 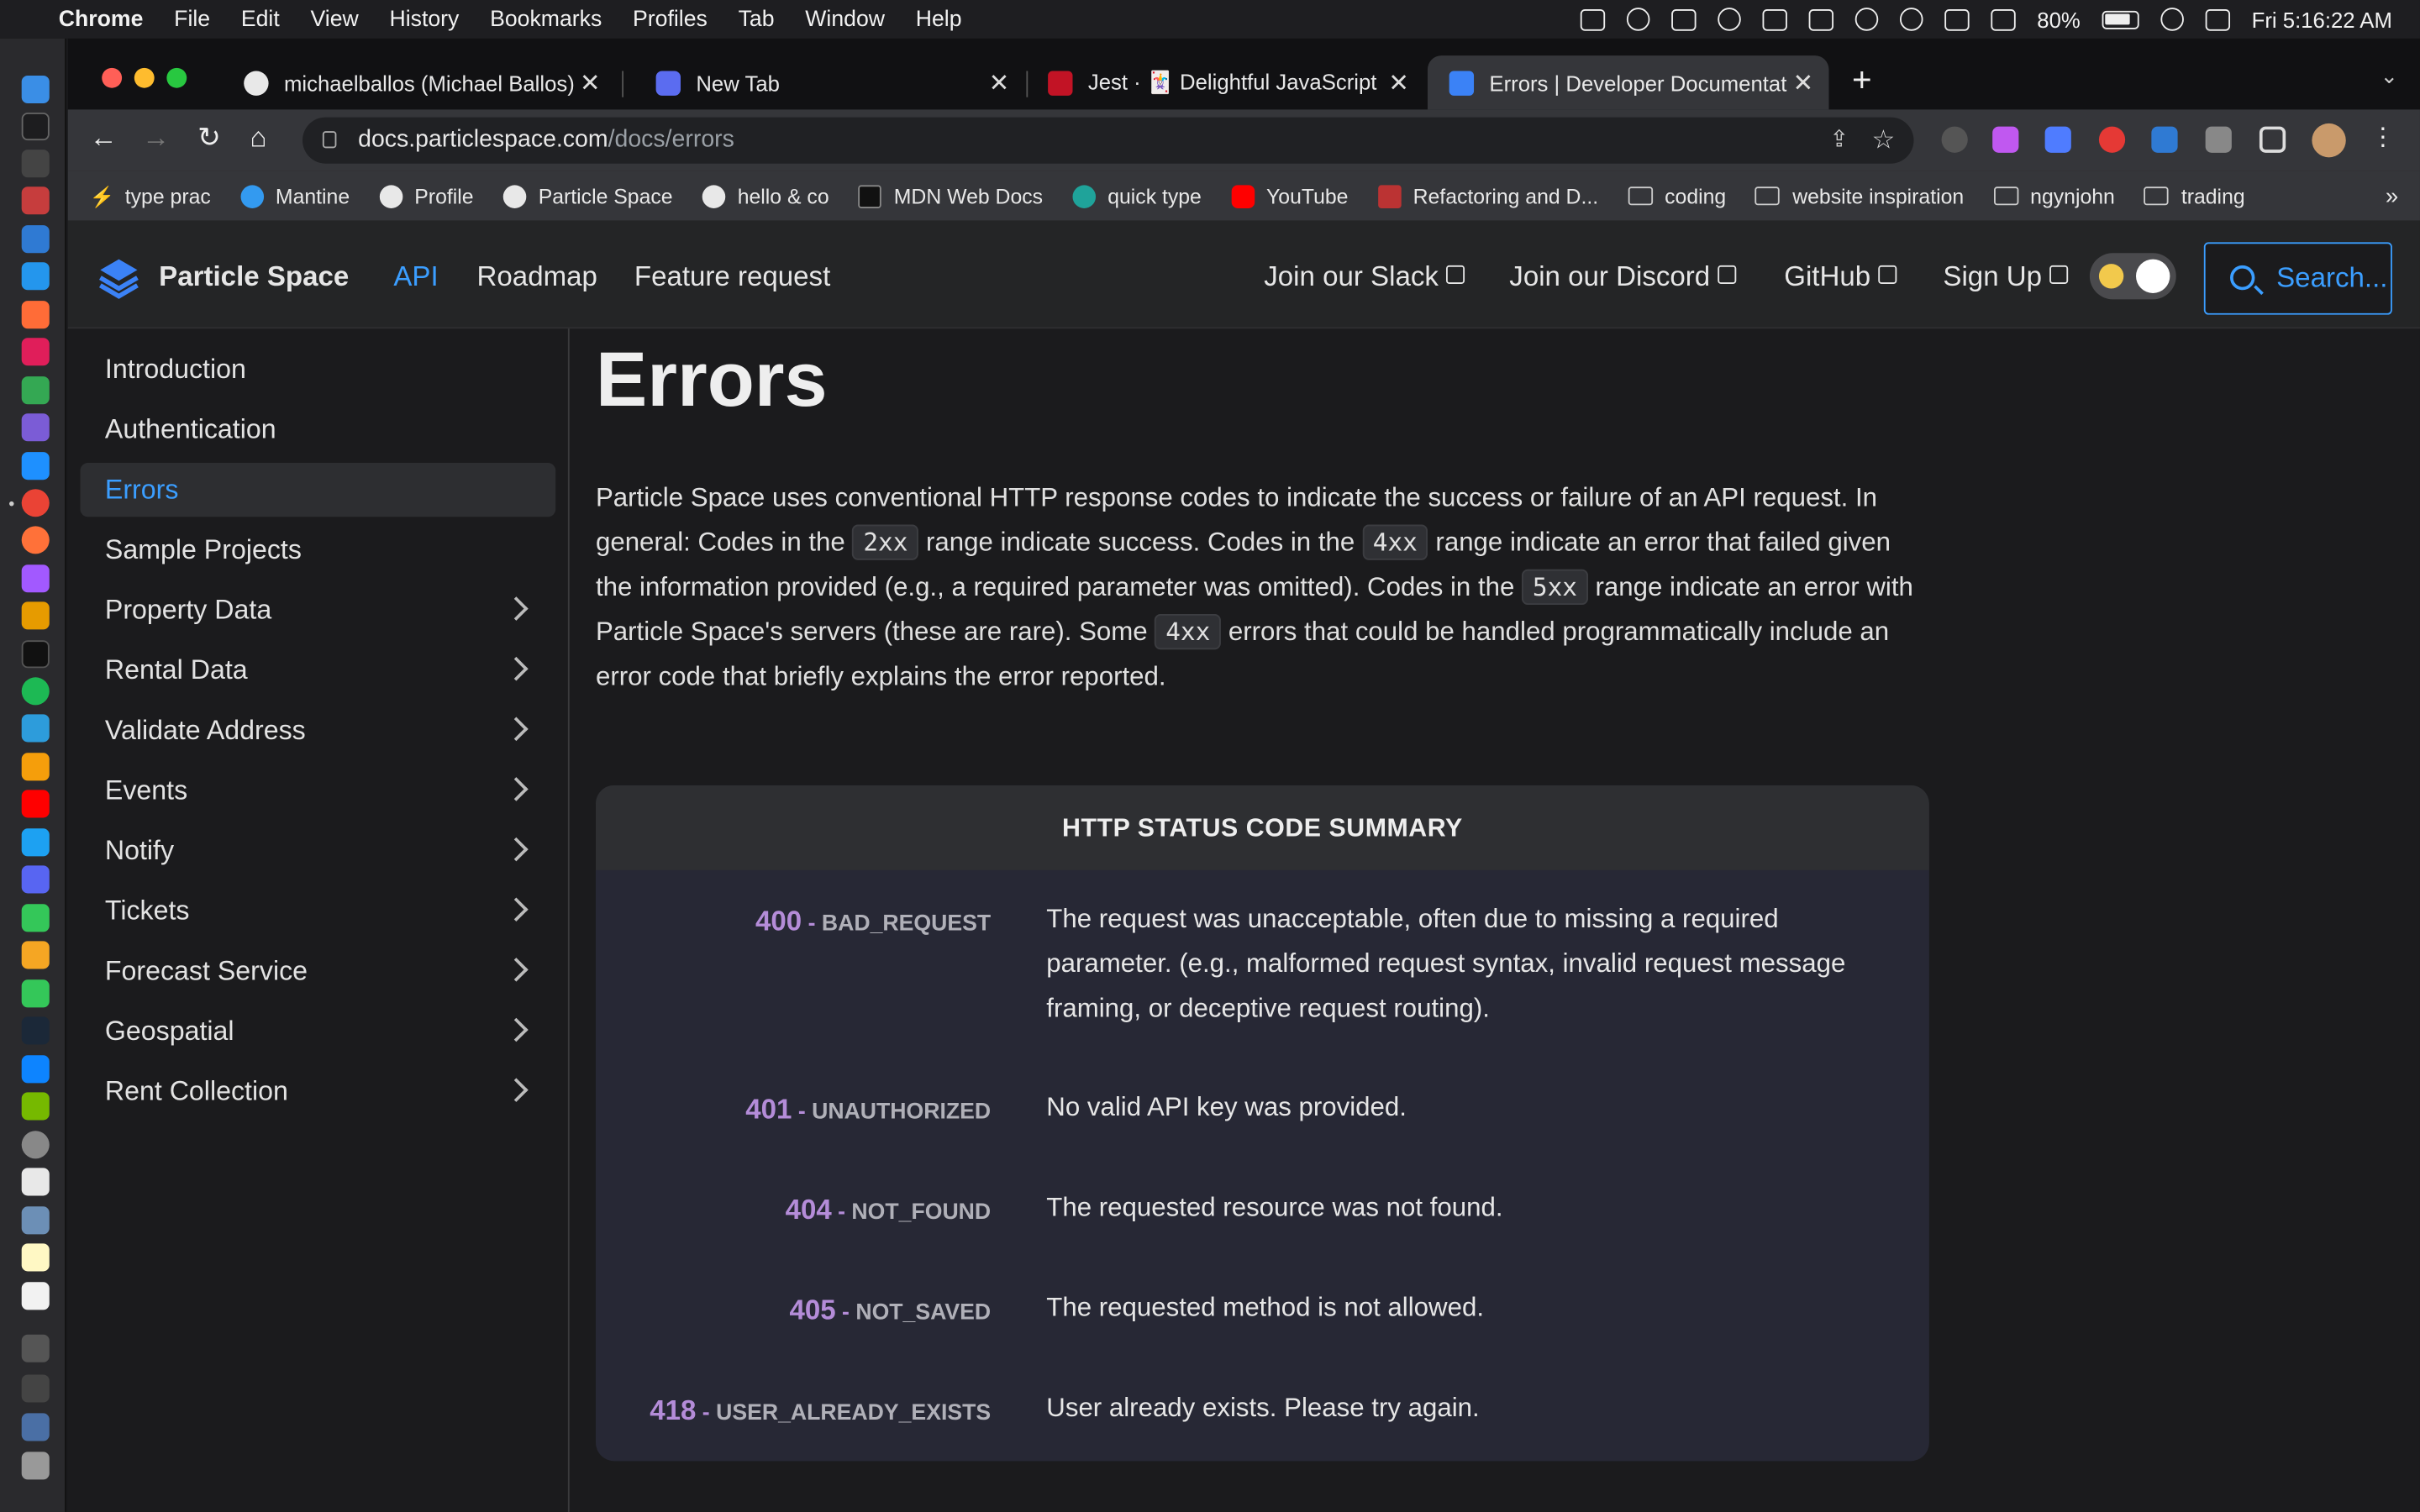 What do you see at coordinates (35, 1427) in the screenshot?
I see `downloads-icon` at bounding box center [35, 1427].